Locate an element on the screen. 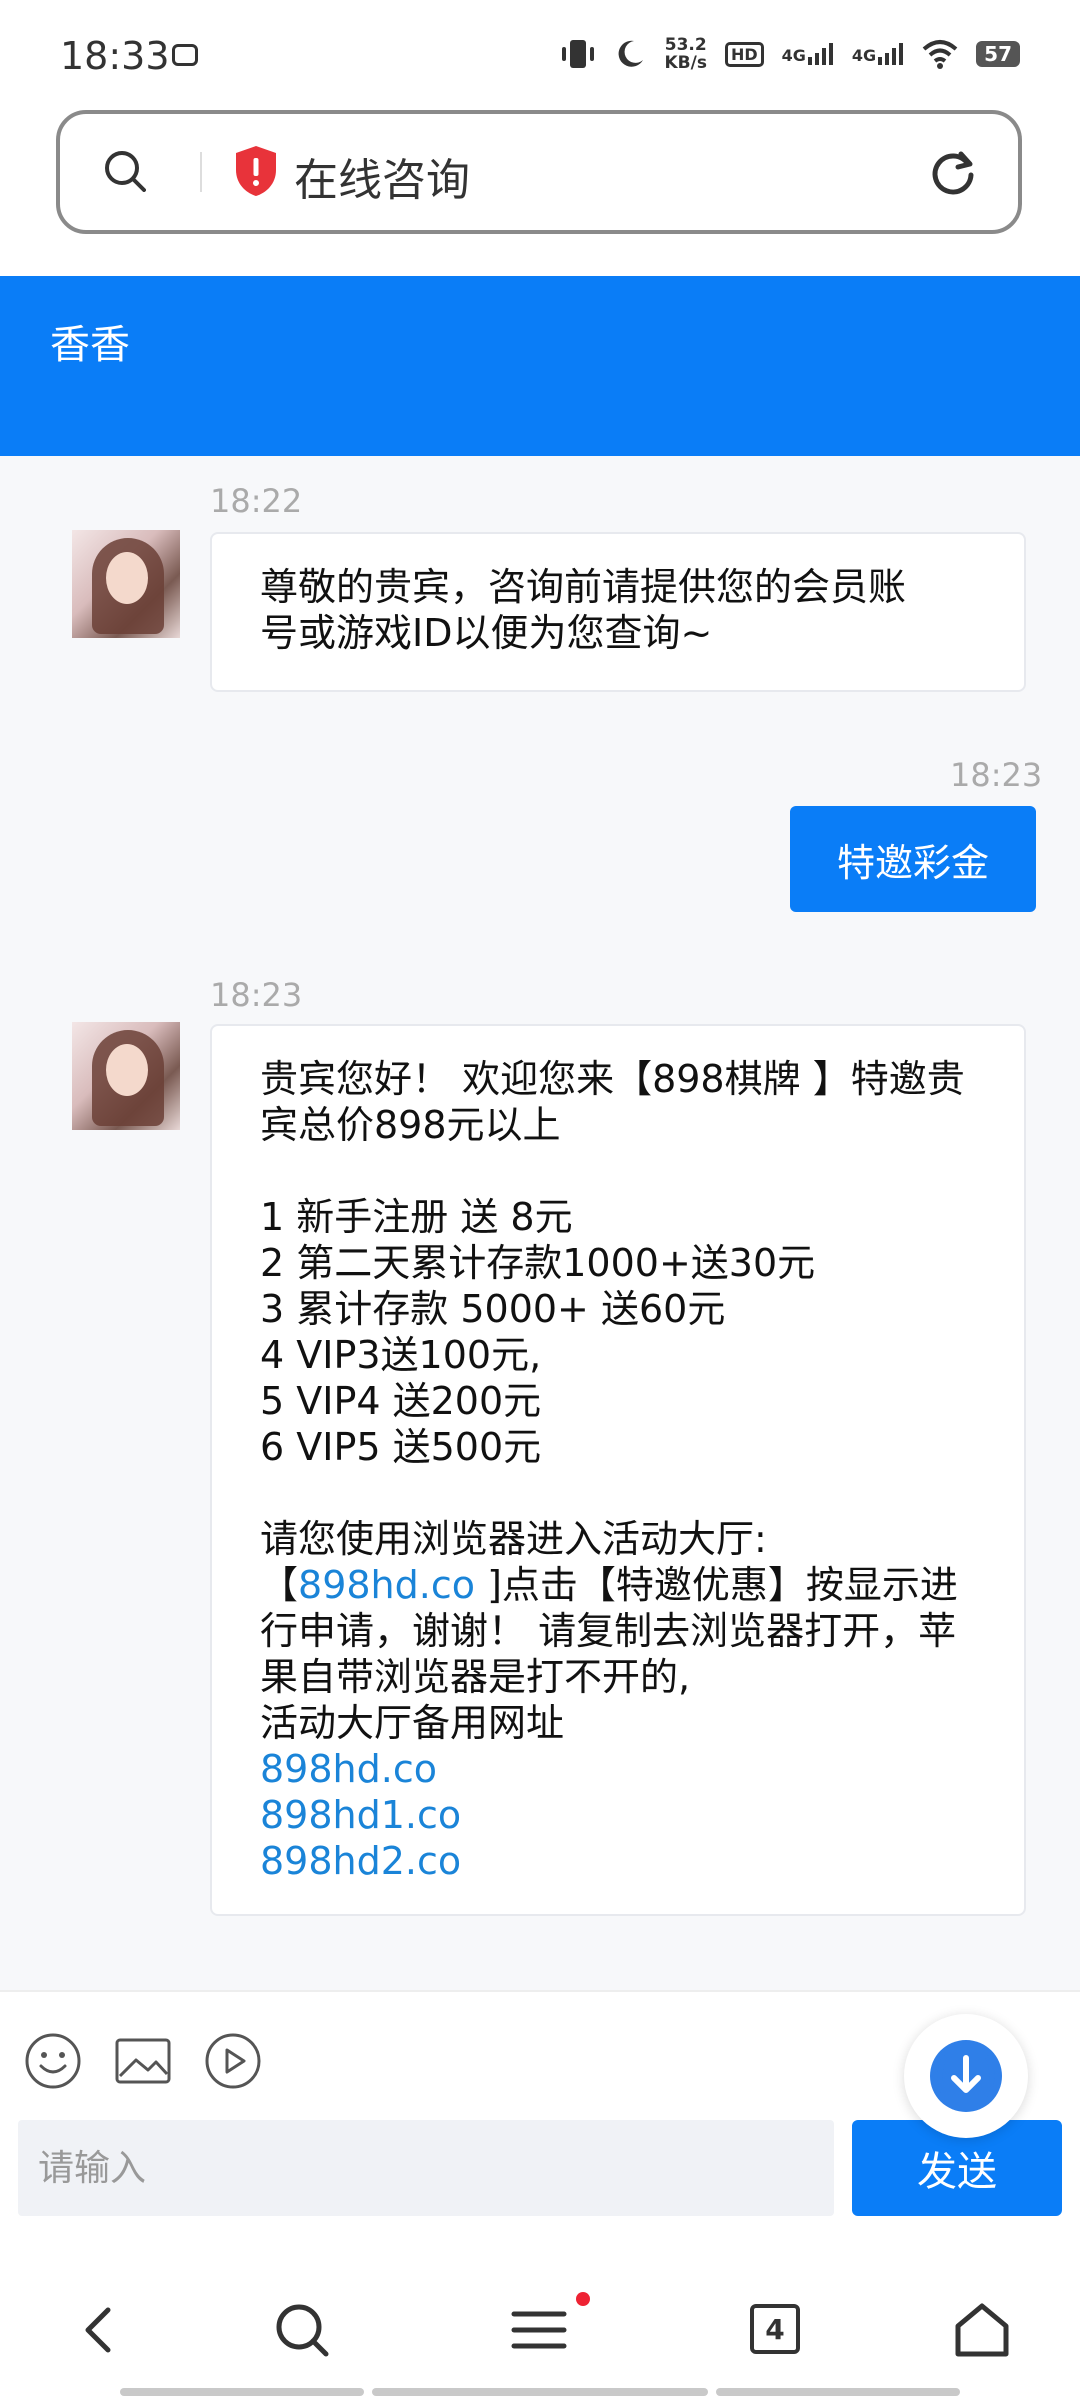 The width and height of the screenshot is (1080, 2400). home-icon is located at coordinates (982, 2330).